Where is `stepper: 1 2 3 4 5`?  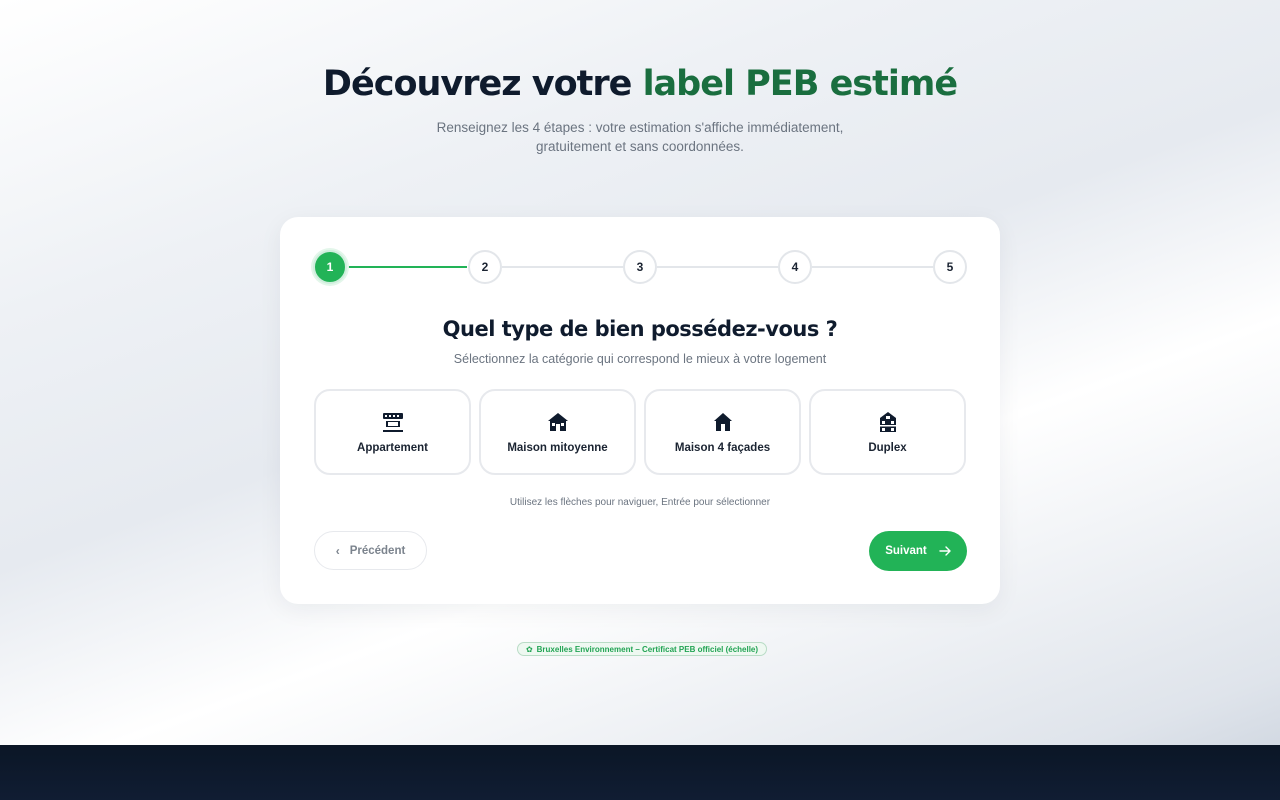
stepper: 1 2 3 4 5 is located at coordinates (640, 267).